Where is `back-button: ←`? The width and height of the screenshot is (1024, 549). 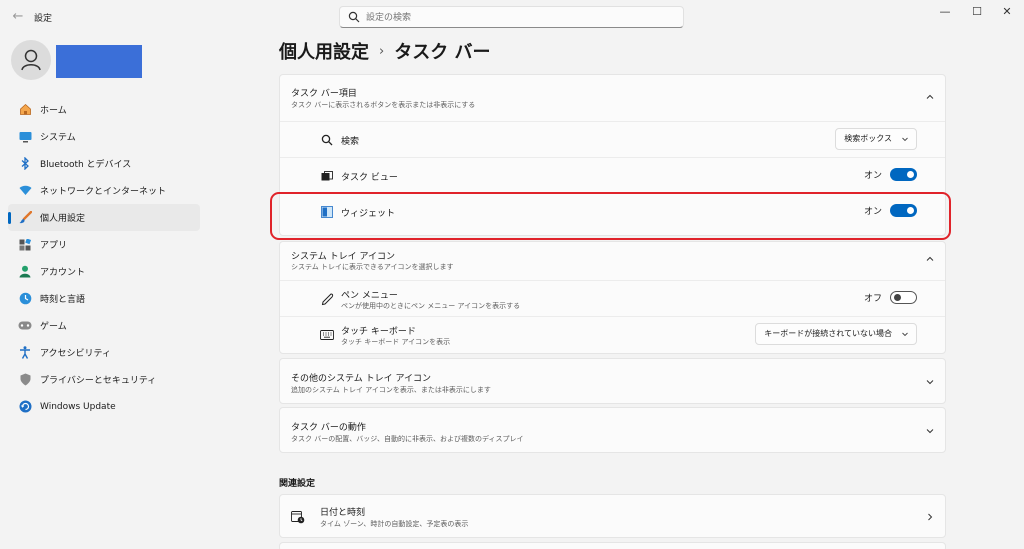
back-button: ← is located at coordinates (18, 17).